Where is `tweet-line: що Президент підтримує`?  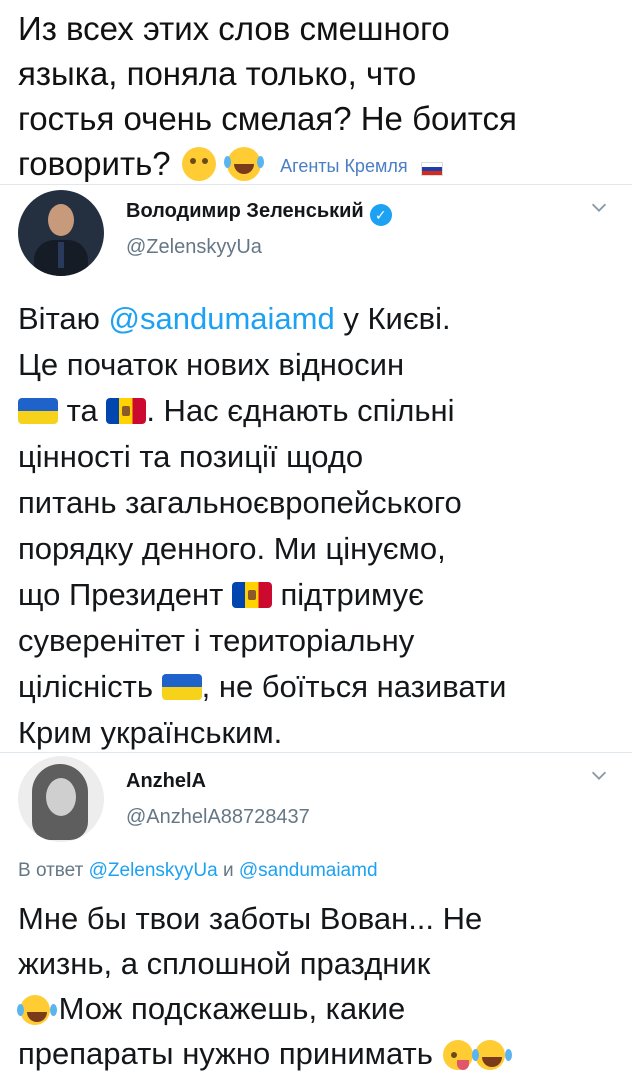 tweet-line: що Президент підтримує is located at coordinates (318, 595).